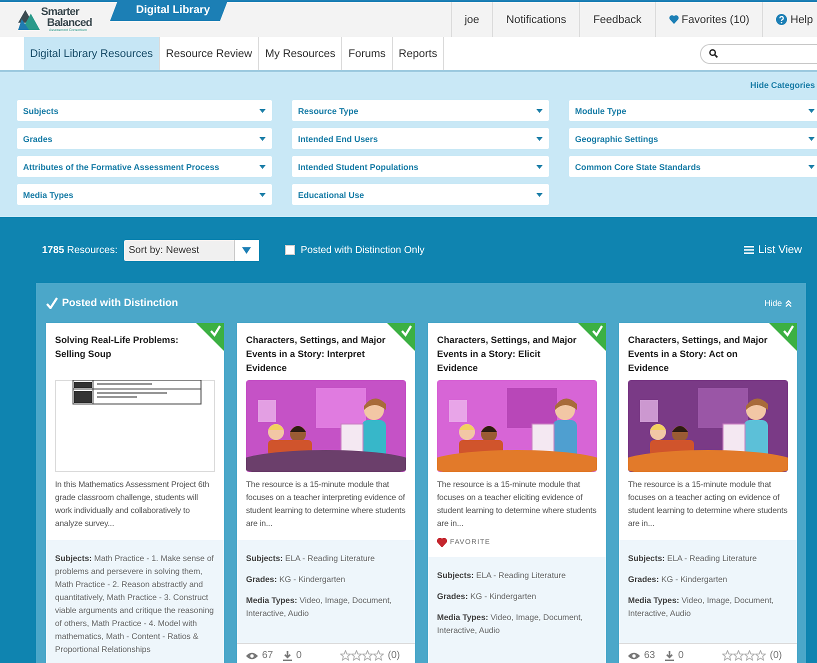  Describe the element at coordinates (135, 604) in the screenshot. I see `card-meta: Subjects: Math Practice - 1. Make sense of problems and persevere in solving them, Math Practice - 2. Reason abstractly and quantitatively, Math Practice - 3. Construct viable arguments and critique the reasoning of others, Math Practice - 4. Model with mathematics, Math - Content - Ratios & Proportional Relationships` at that location.